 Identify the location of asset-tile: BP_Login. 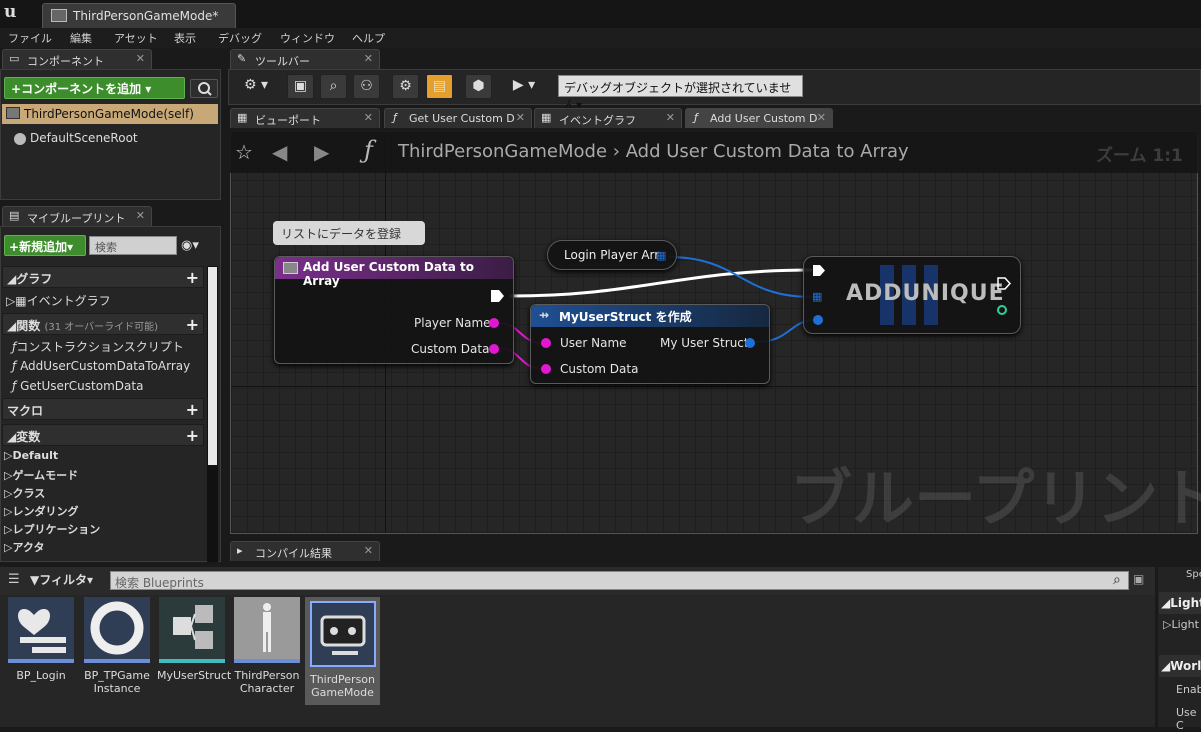
(41, 652).